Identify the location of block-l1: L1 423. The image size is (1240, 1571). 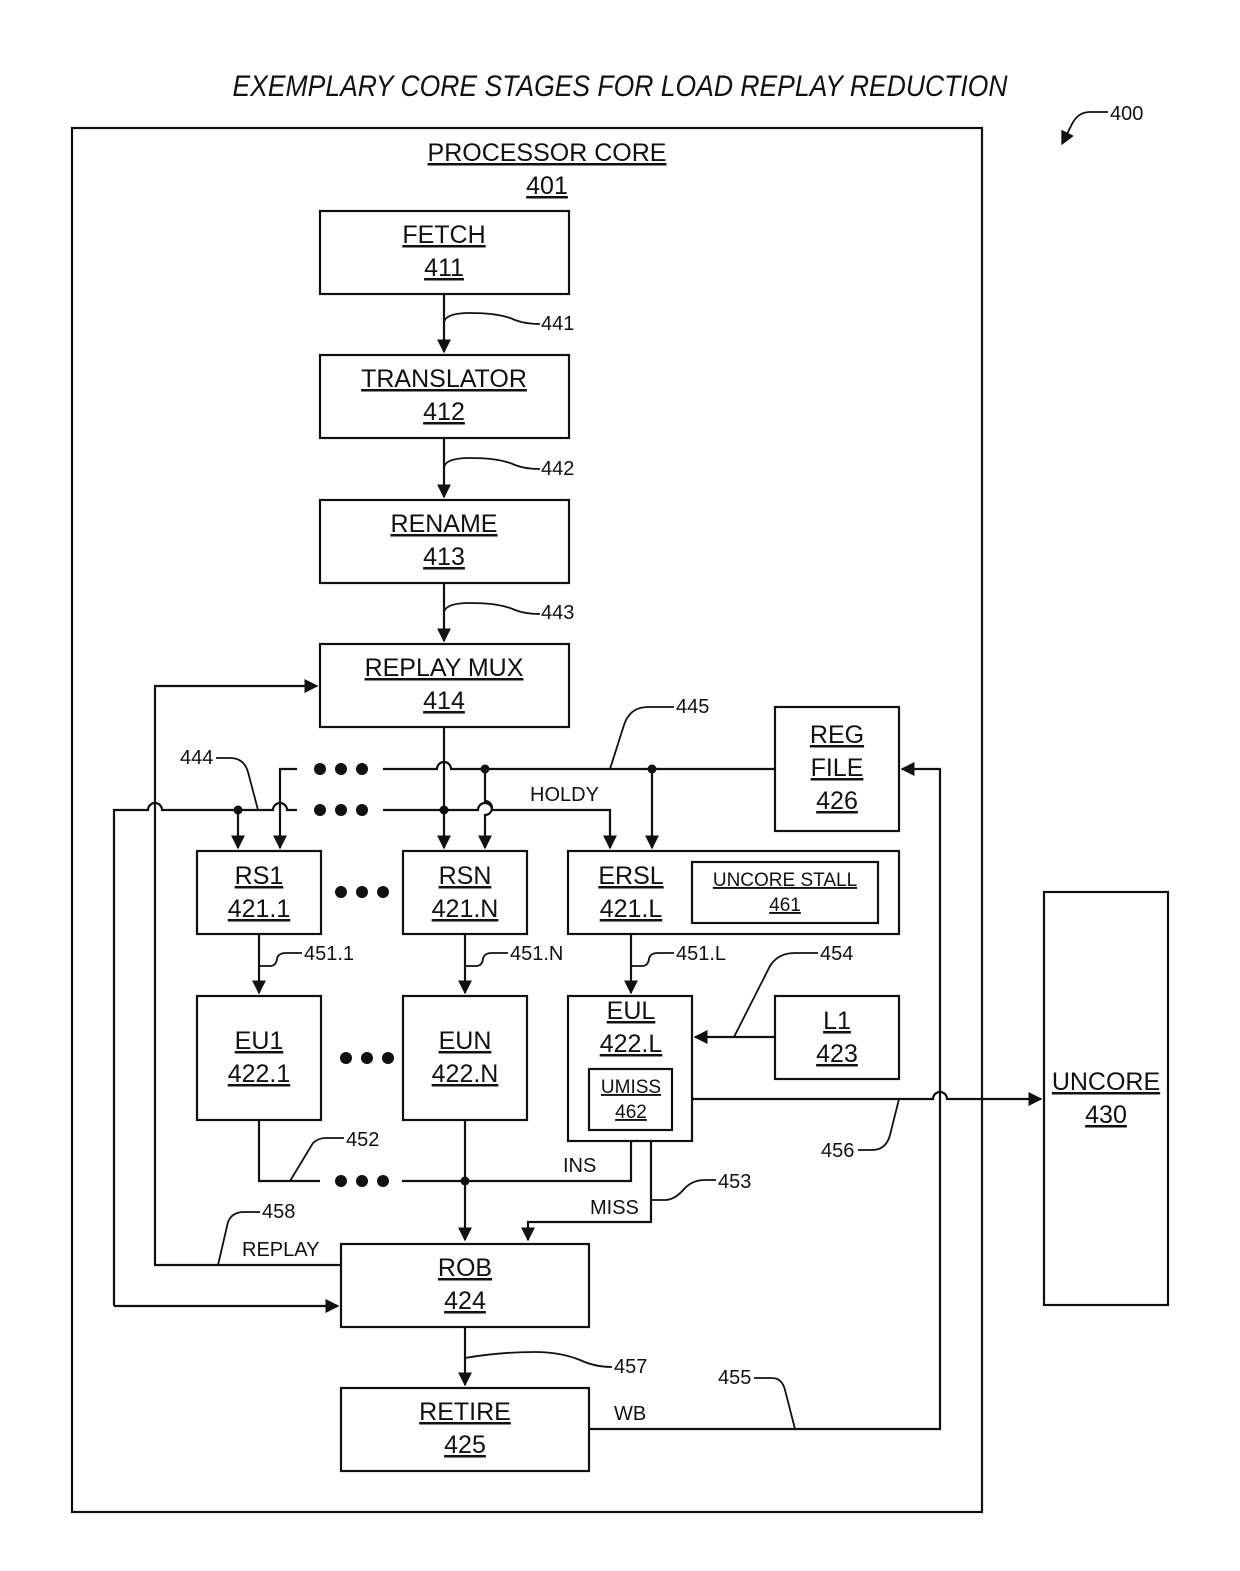
(837, 1037).